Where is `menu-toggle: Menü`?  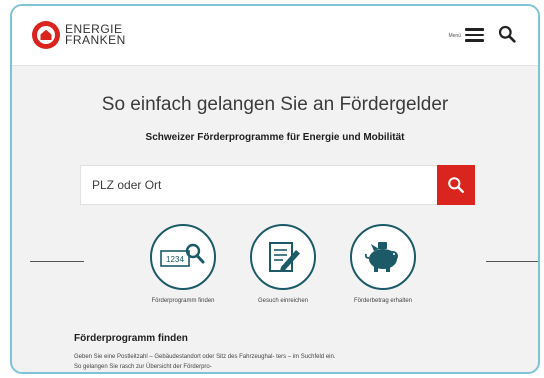
menu-toggle: Menü is located at coordinates (466, 35).